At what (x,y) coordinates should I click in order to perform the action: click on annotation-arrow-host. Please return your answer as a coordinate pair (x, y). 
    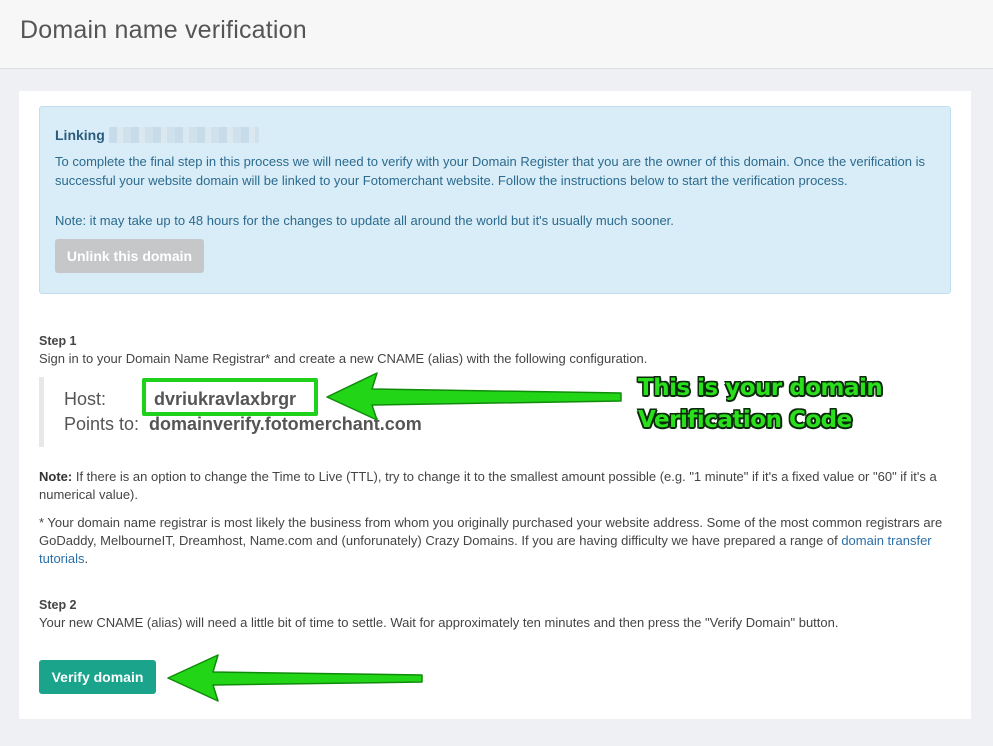
    Looking at the image, I should click on (474, 396).